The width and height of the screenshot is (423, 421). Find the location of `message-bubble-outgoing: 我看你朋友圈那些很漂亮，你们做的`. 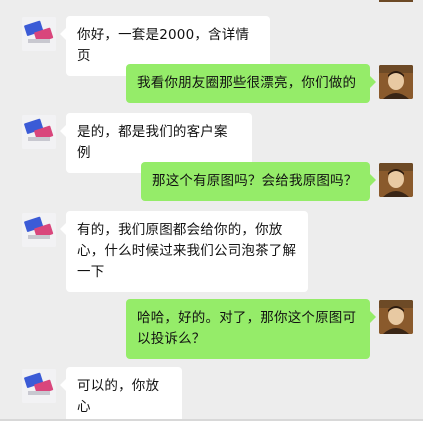

message-bubble-outgoing: 我看你朋友圈那些很漂亮，你们做的 is located at coordinates (251, 83).